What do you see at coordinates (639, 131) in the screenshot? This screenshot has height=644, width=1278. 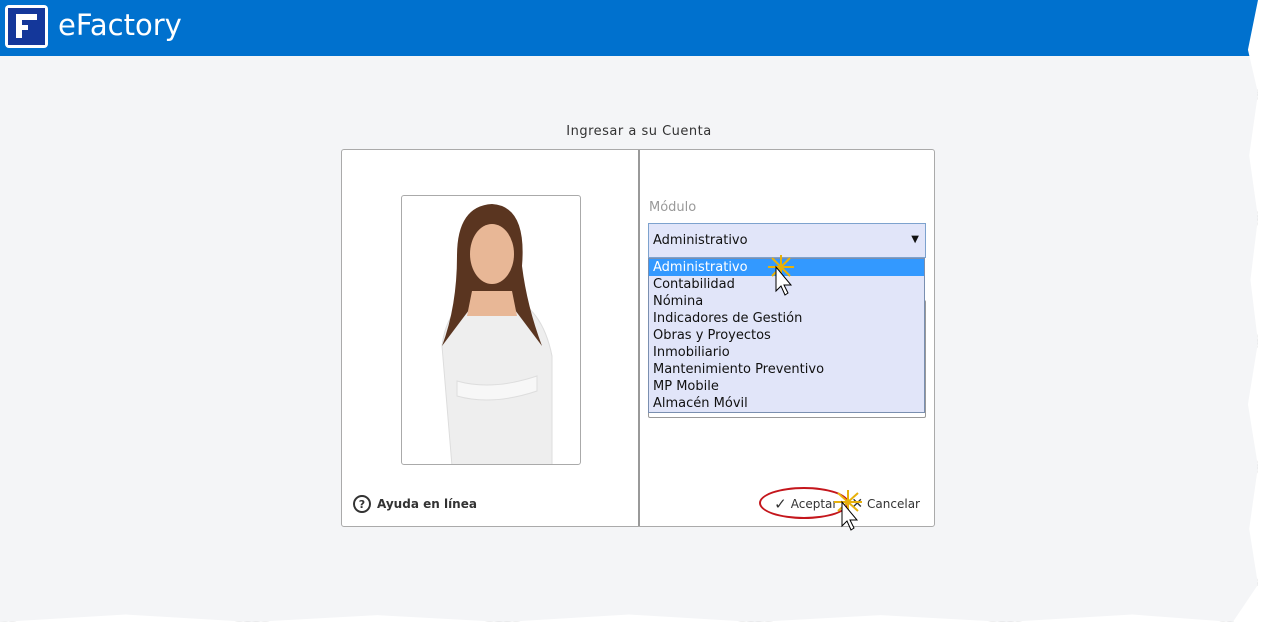 I see `login-title: Ingresar a su Cuenta` at bounding box center [639, 131].